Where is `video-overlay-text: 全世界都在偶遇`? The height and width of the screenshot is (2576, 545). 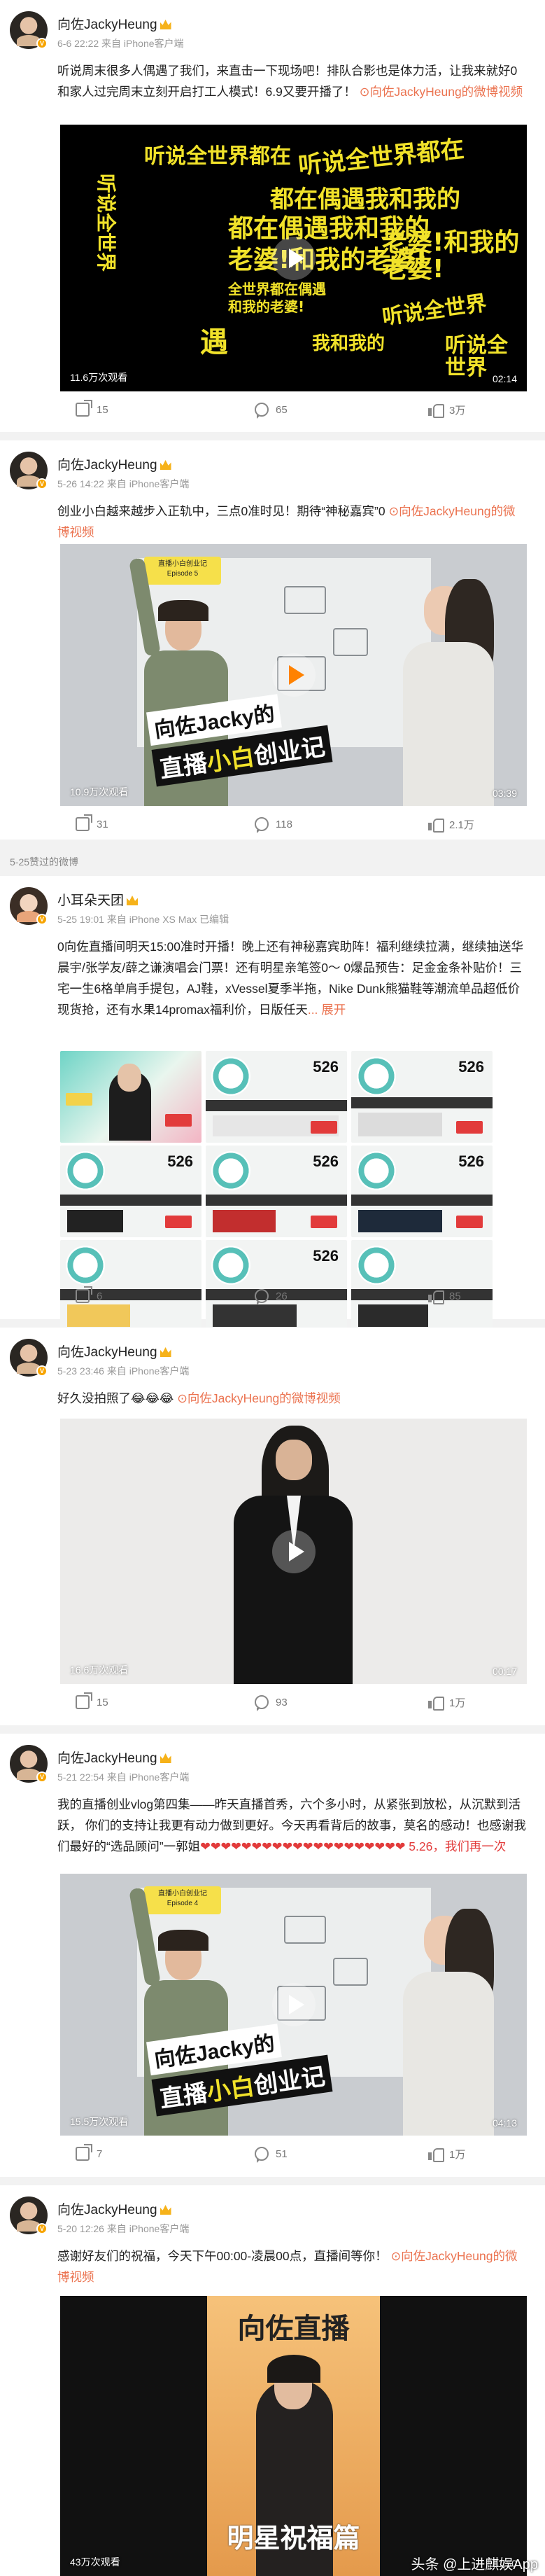
video-overlay-text: 全世界都在偶遇 is located at coordinates (277, 289).